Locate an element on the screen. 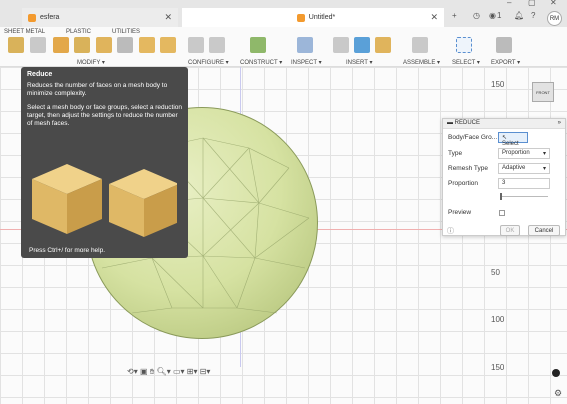 This screenshot has width=567, height=404. collapse-icon: ▬ is located at coordinates (451, 123).